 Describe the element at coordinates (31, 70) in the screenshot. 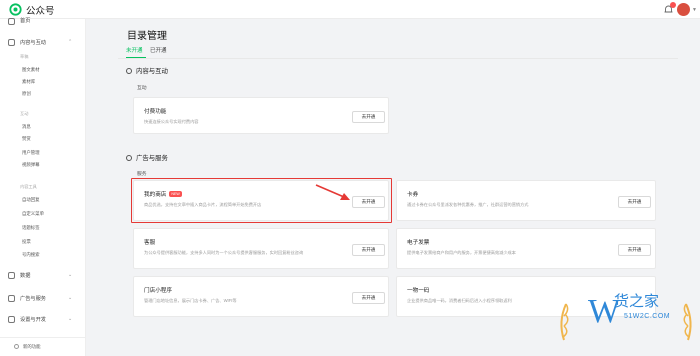

I see `sidebar-sub-item: 图文素材` at that location.